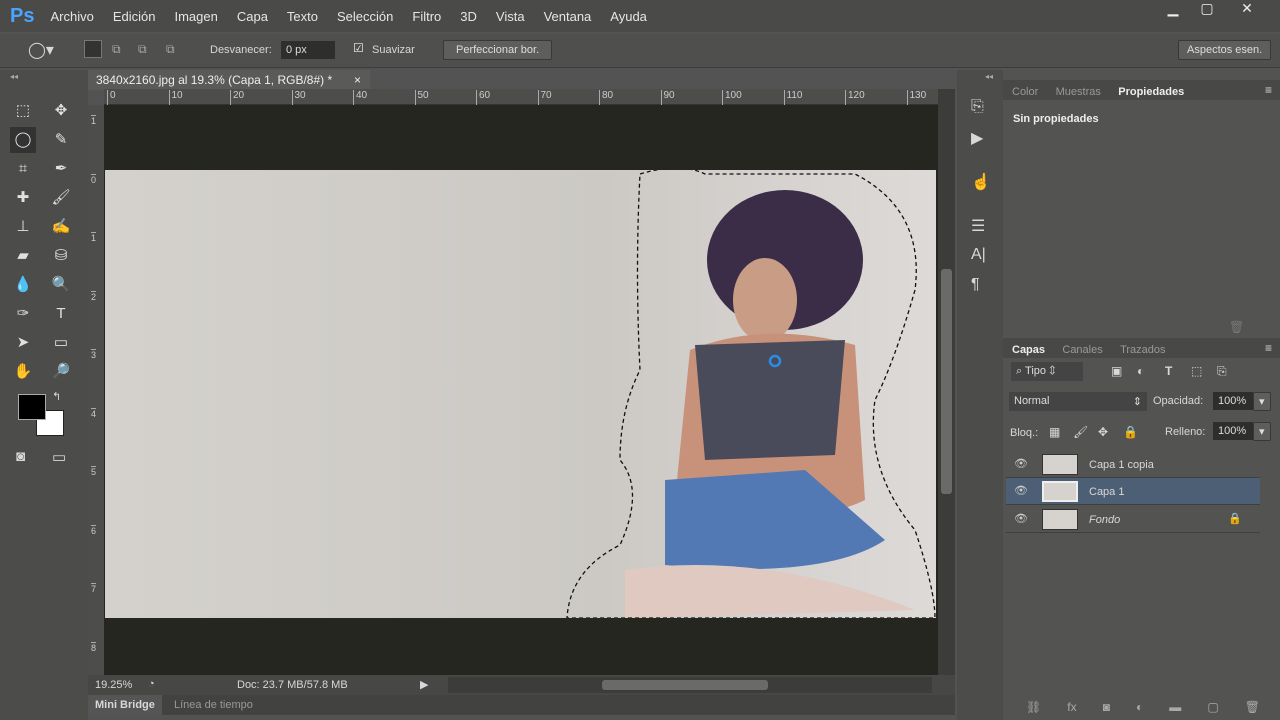 The width and height of the screenshot is (1280, 720). Describe the element at coordinates (468, 16) in the screenshot. I see `menu-3d: 3D` at that location.